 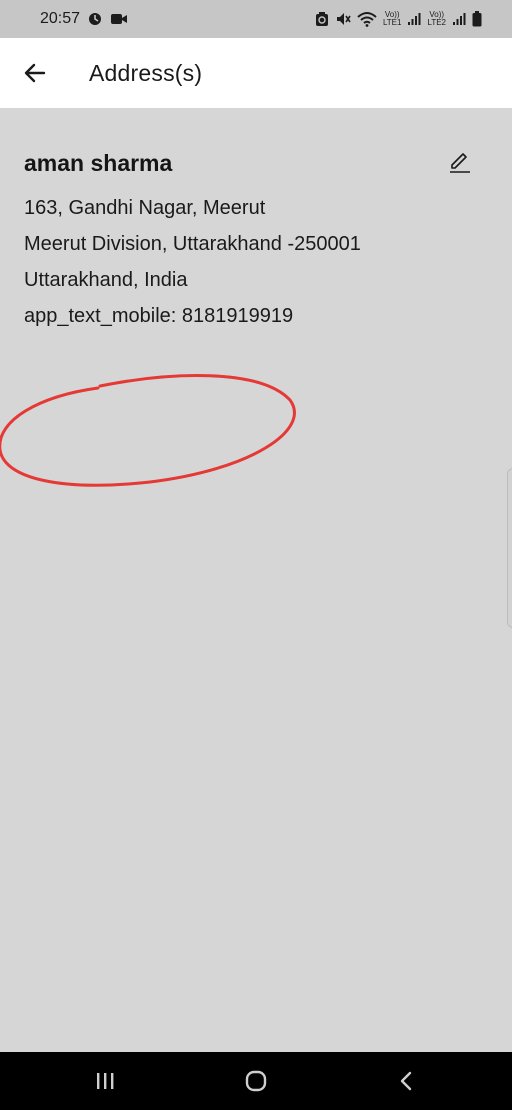 I want to click on notification-app-icon, so click(x=95, y=19).